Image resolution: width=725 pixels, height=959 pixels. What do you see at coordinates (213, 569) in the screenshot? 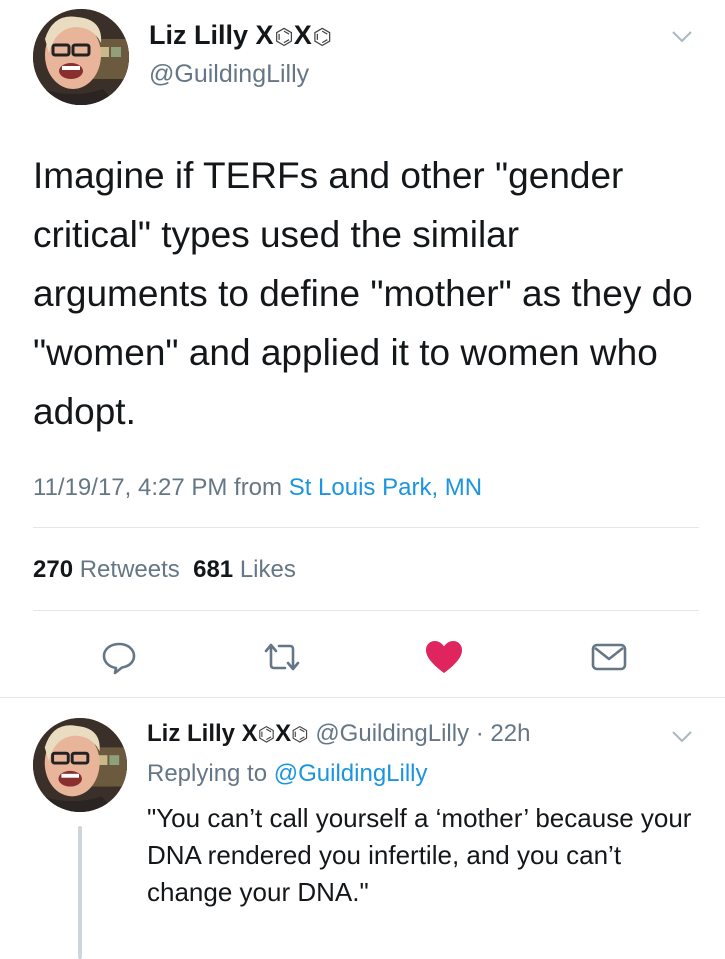
I see `likes-count: 681` at bounding box center [213, 569].